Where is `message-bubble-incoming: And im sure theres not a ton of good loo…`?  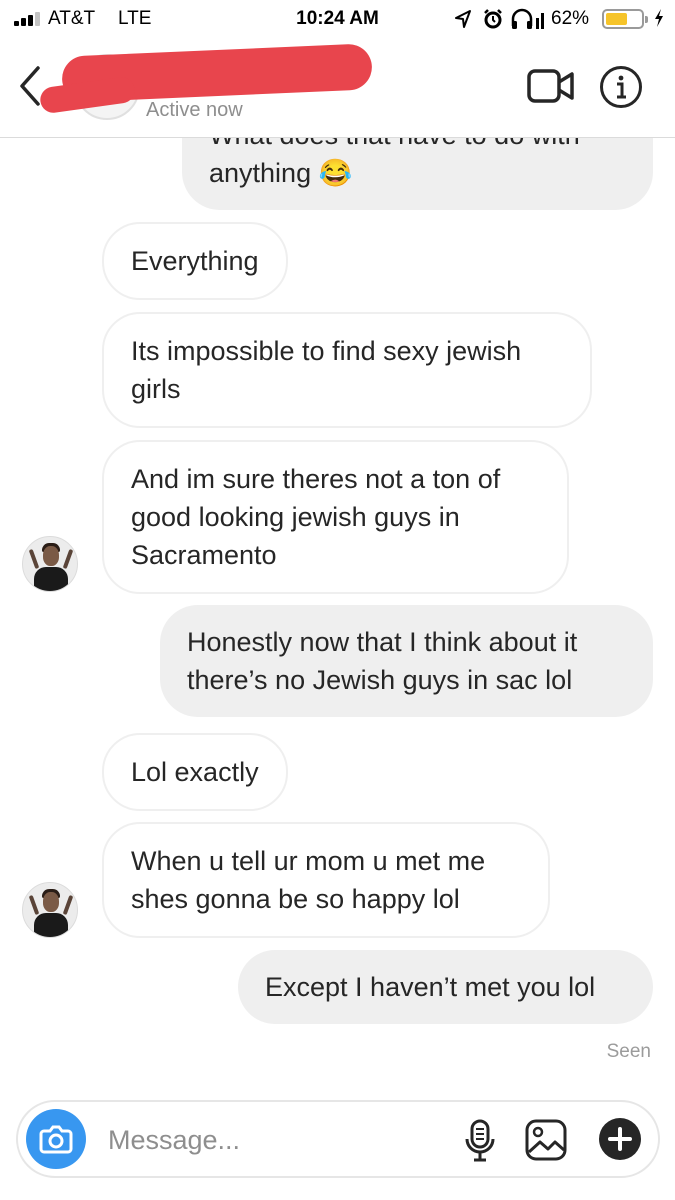 message-bubble-incoming: And im sure theres not a ton of good loo… is located at coordinates (335, 517).